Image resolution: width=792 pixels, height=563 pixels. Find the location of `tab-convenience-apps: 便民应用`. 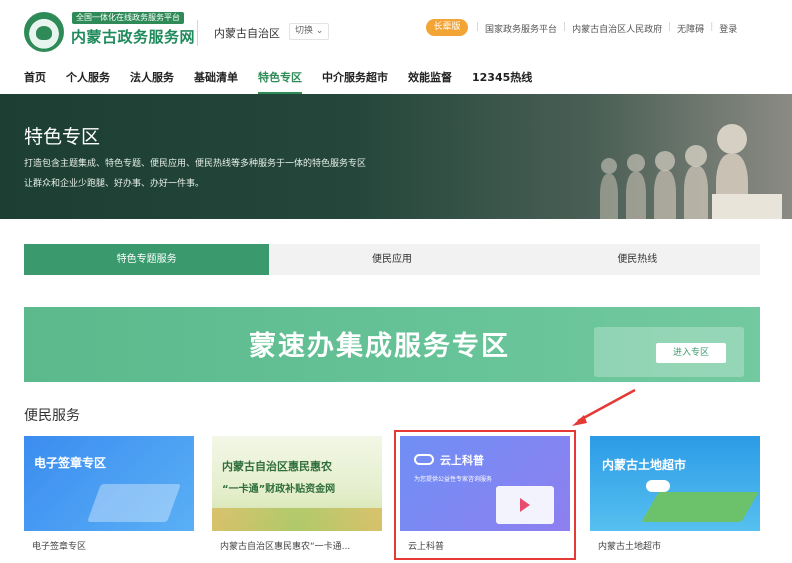

tab-convenience-apps: 便民应用 is located at coordinates (391, 259).